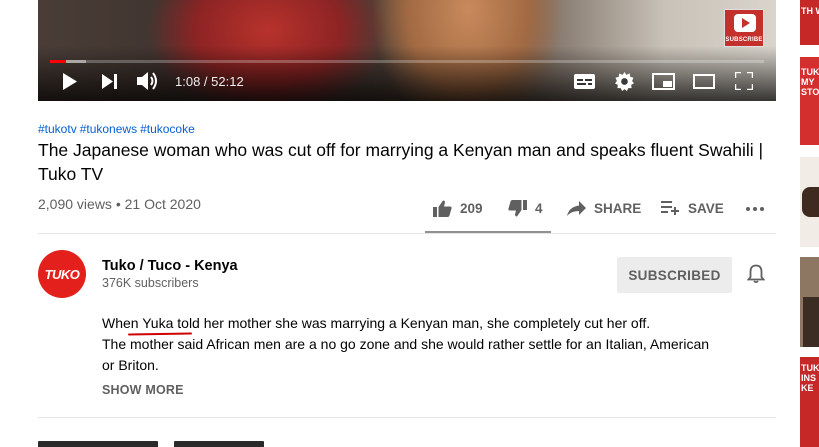  What do you see at coordinates (471, 208) in the screenshot?
I see `like-count: 209` at bounding box center [471, 208].